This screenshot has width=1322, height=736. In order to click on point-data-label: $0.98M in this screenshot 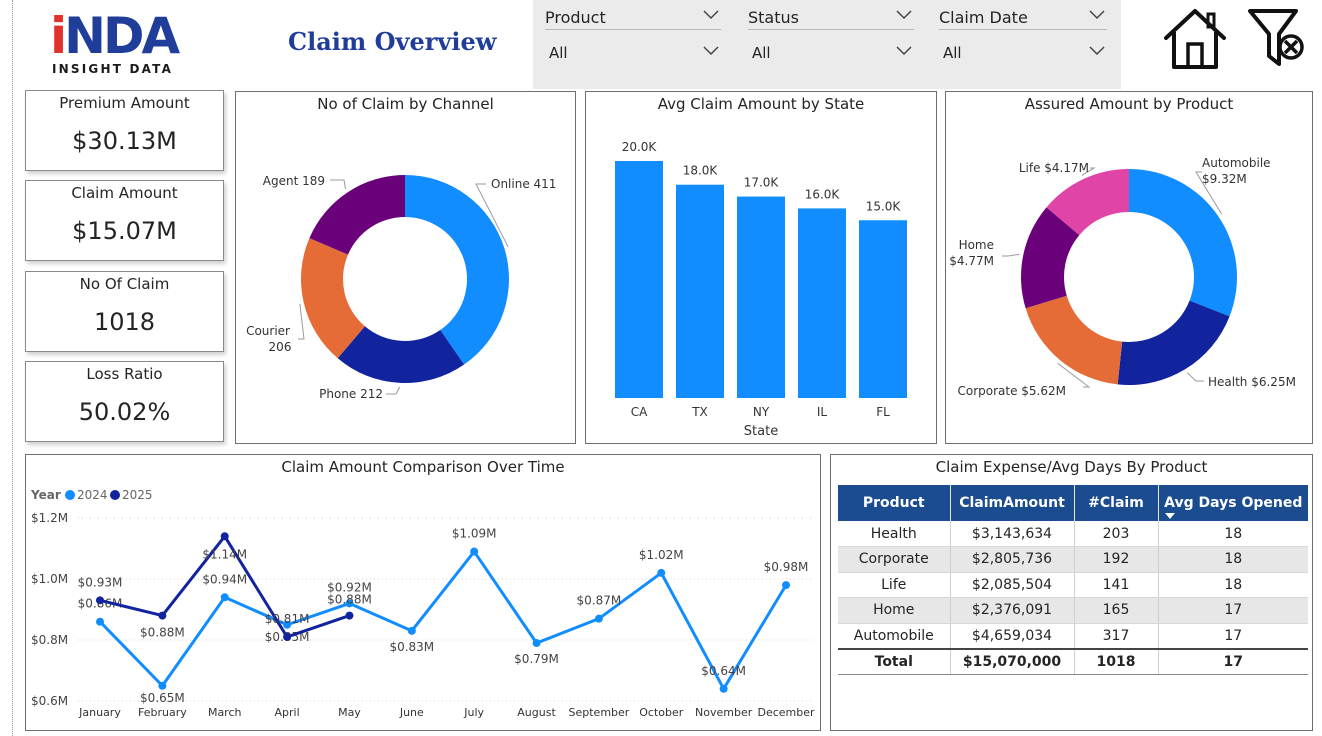, I will do `click(786, 567)`.